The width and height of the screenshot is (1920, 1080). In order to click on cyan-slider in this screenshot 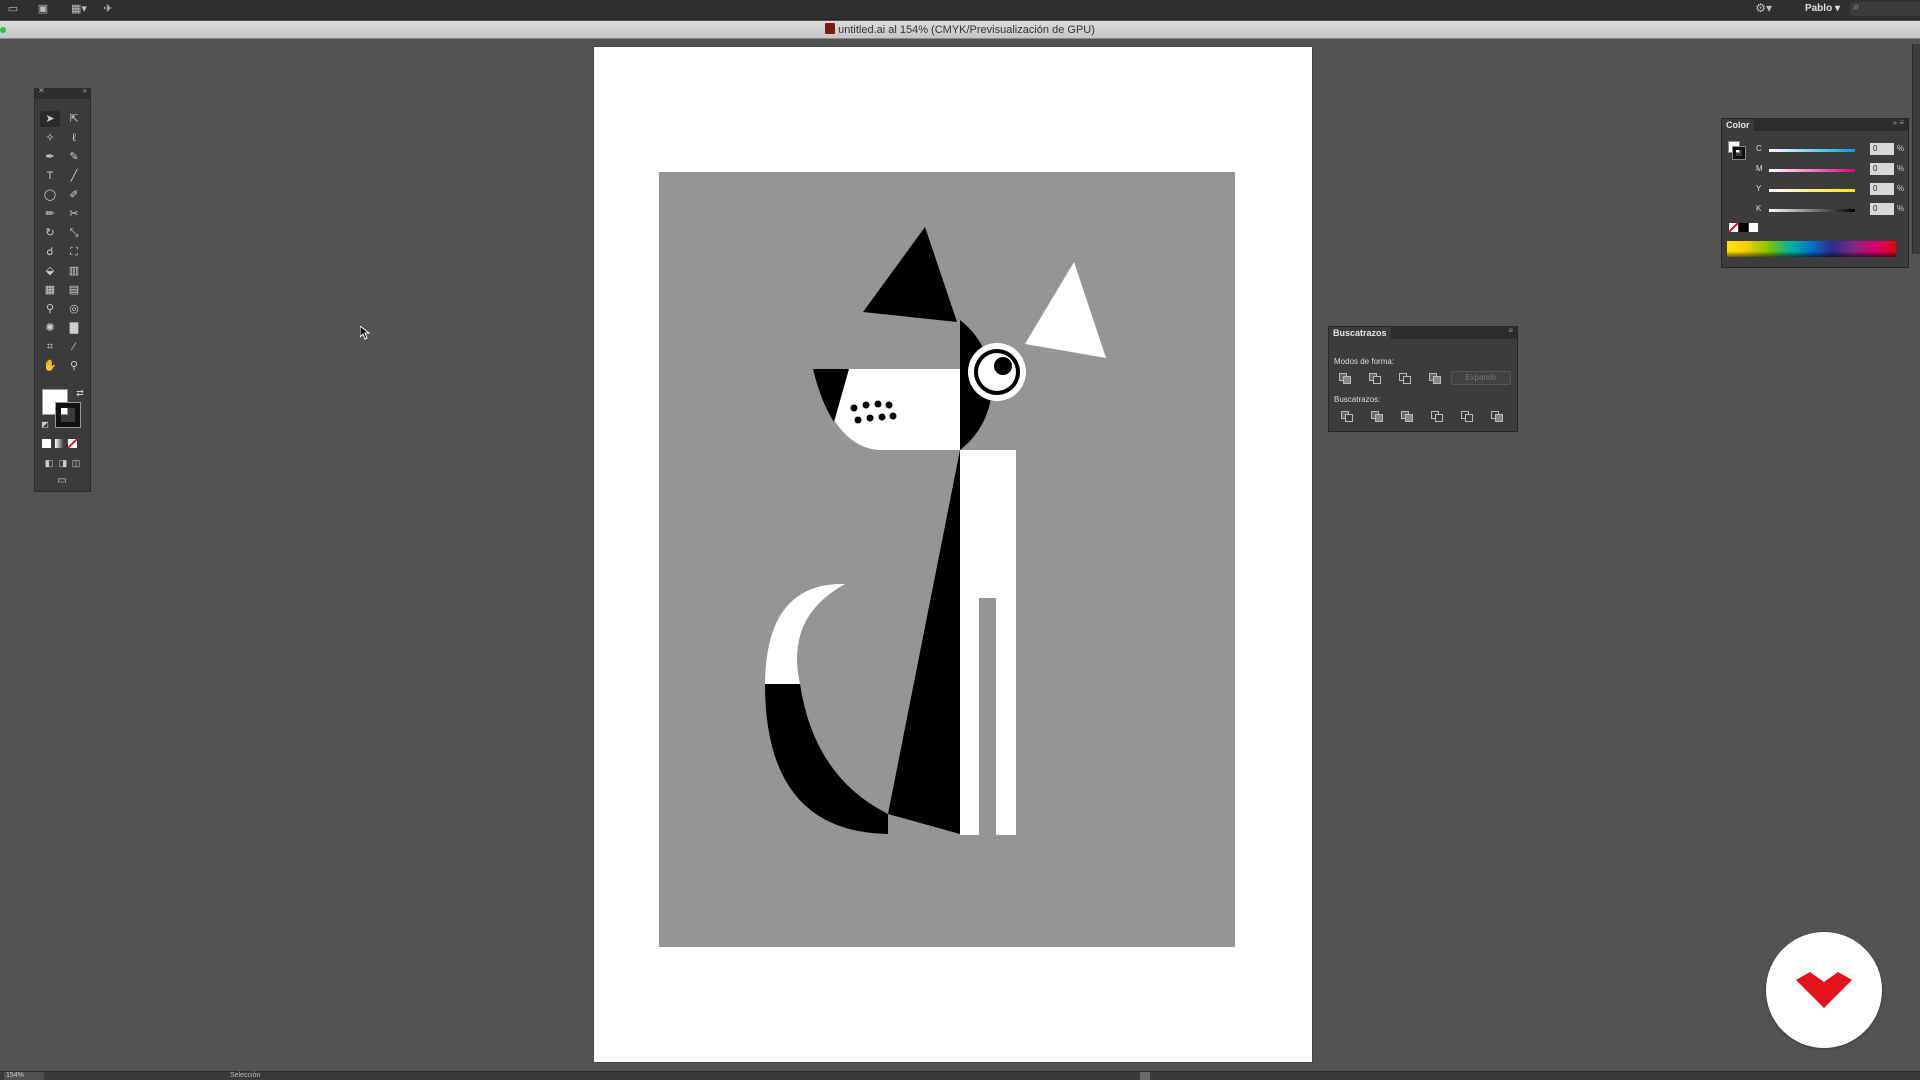, I will do `click(1812, 150)`.